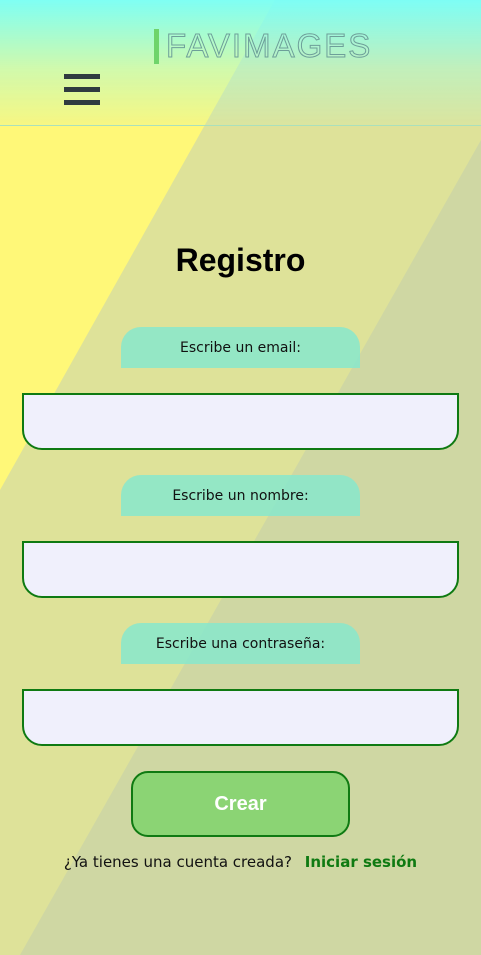  I want to click on name-label: Escribe un nombre:, so click(240, 495).